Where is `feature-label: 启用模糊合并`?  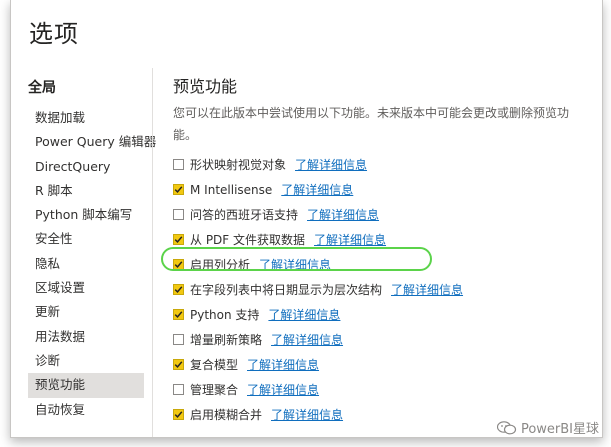
feature-label: 启用模糊合并 is located at coordinates (226, 415).